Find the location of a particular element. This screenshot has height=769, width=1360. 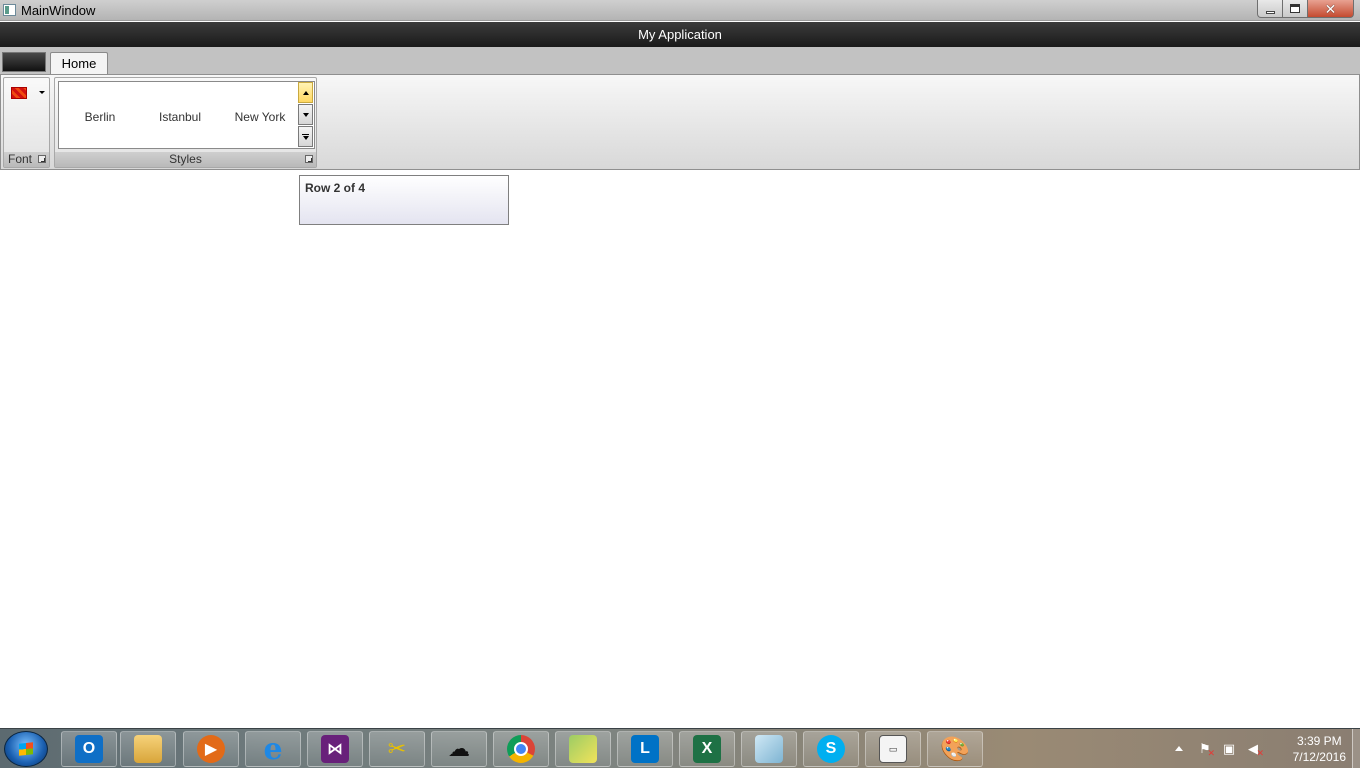

taskbar-visual-studio: ⋈ is located at coordinates (335, 749).